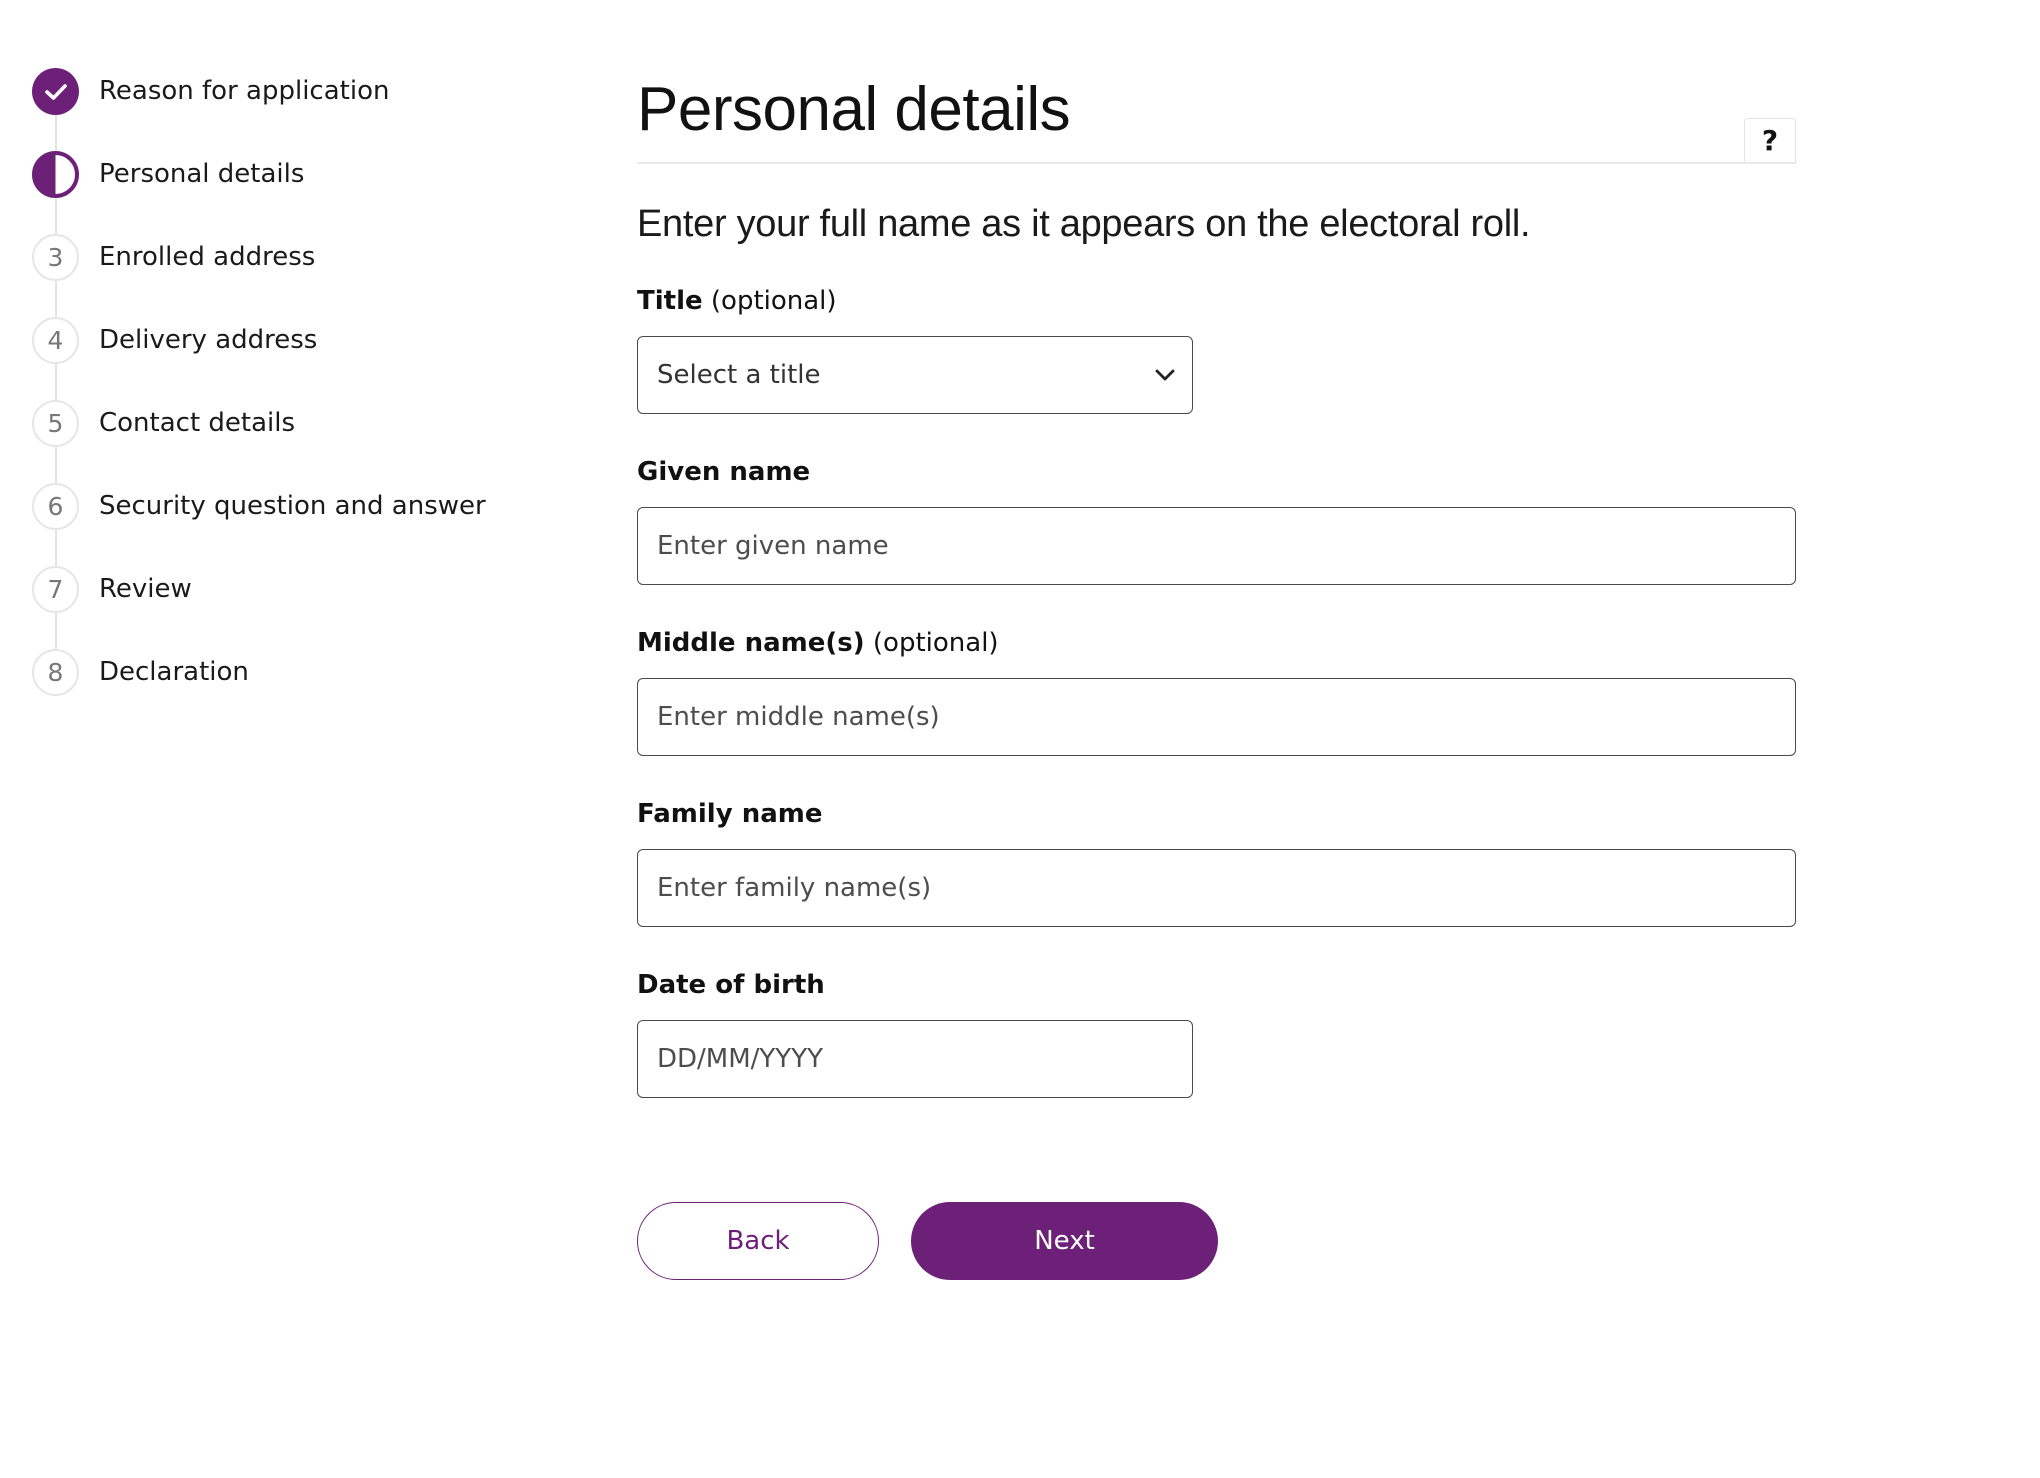 This screenshot has height=1478, width=2040. Describe the element at coordinates (1216, 301) in the screenshot. I see `title-label: Title (optional)` at that location.